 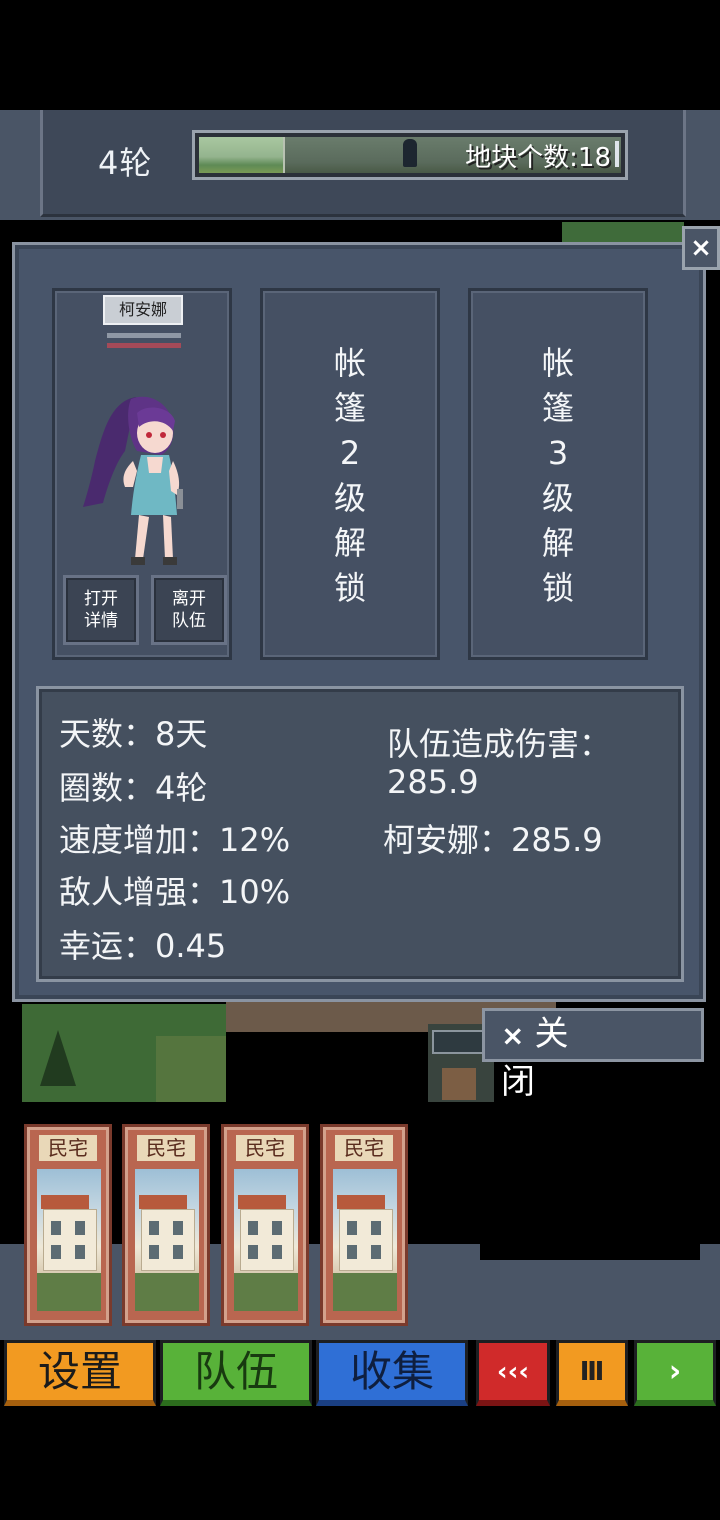 I want to click on progress-end-marker, so click(x=617, y=154).